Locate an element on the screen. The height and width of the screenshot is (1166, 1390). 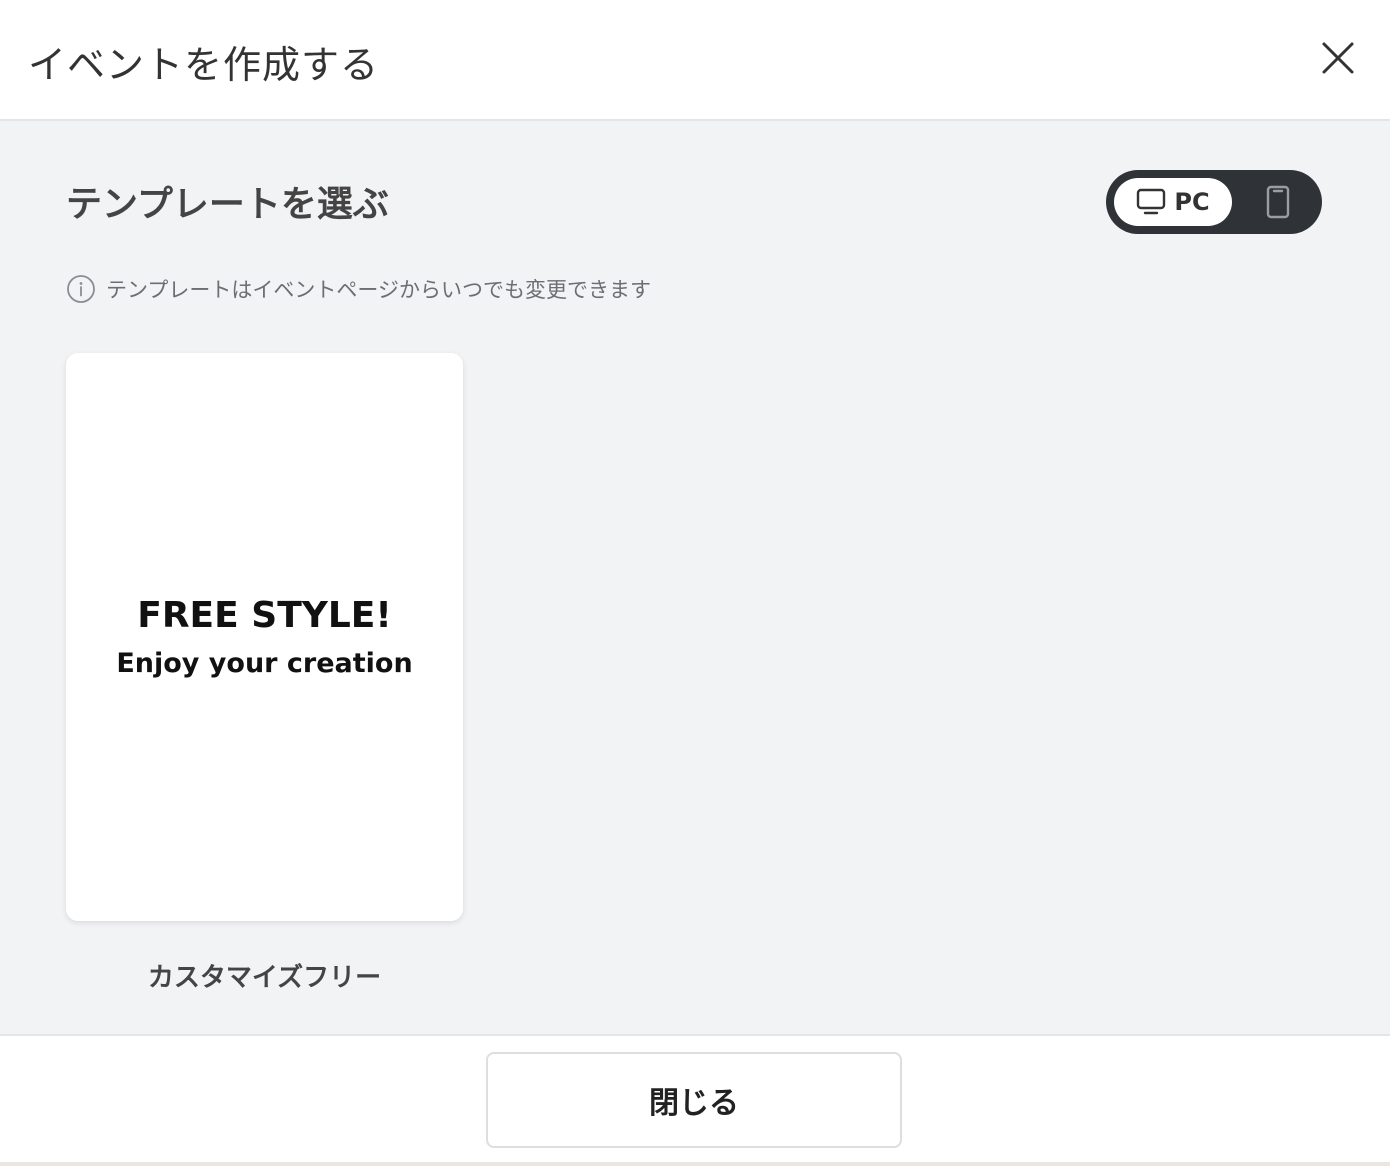
close-icon is located at coordinates (1338, 58).